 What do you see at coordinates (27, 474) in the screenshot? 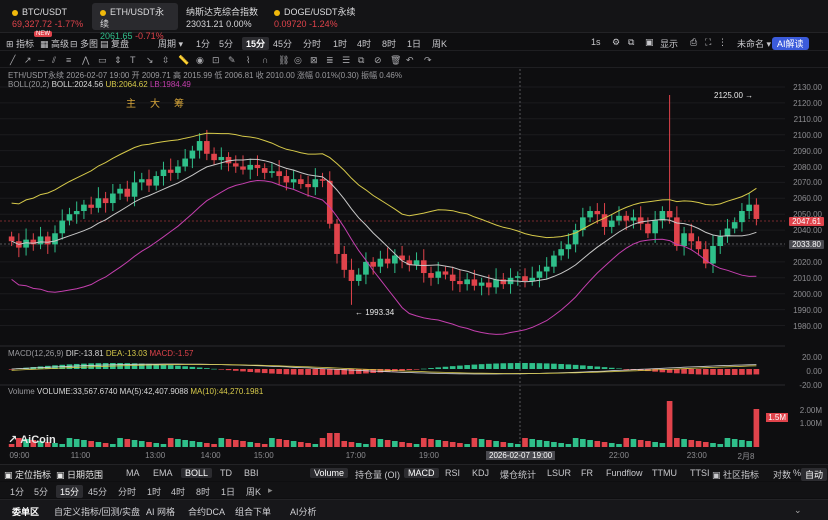
I see `locate-indicator-button: ▣ 定位指标` at bounding box center [27, 474].